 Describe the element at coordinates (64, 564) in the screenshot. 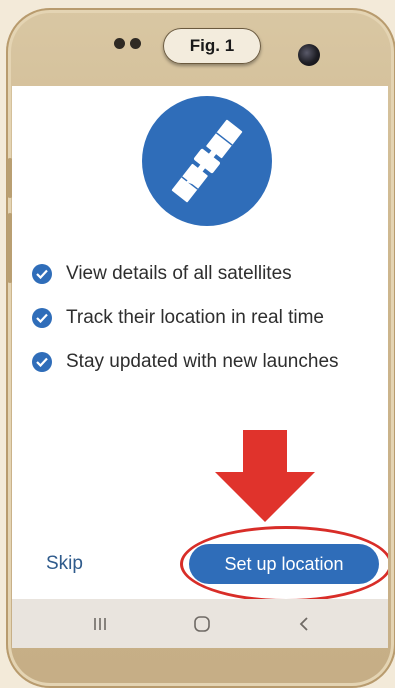

I see `skip-button: Skip` at that location.